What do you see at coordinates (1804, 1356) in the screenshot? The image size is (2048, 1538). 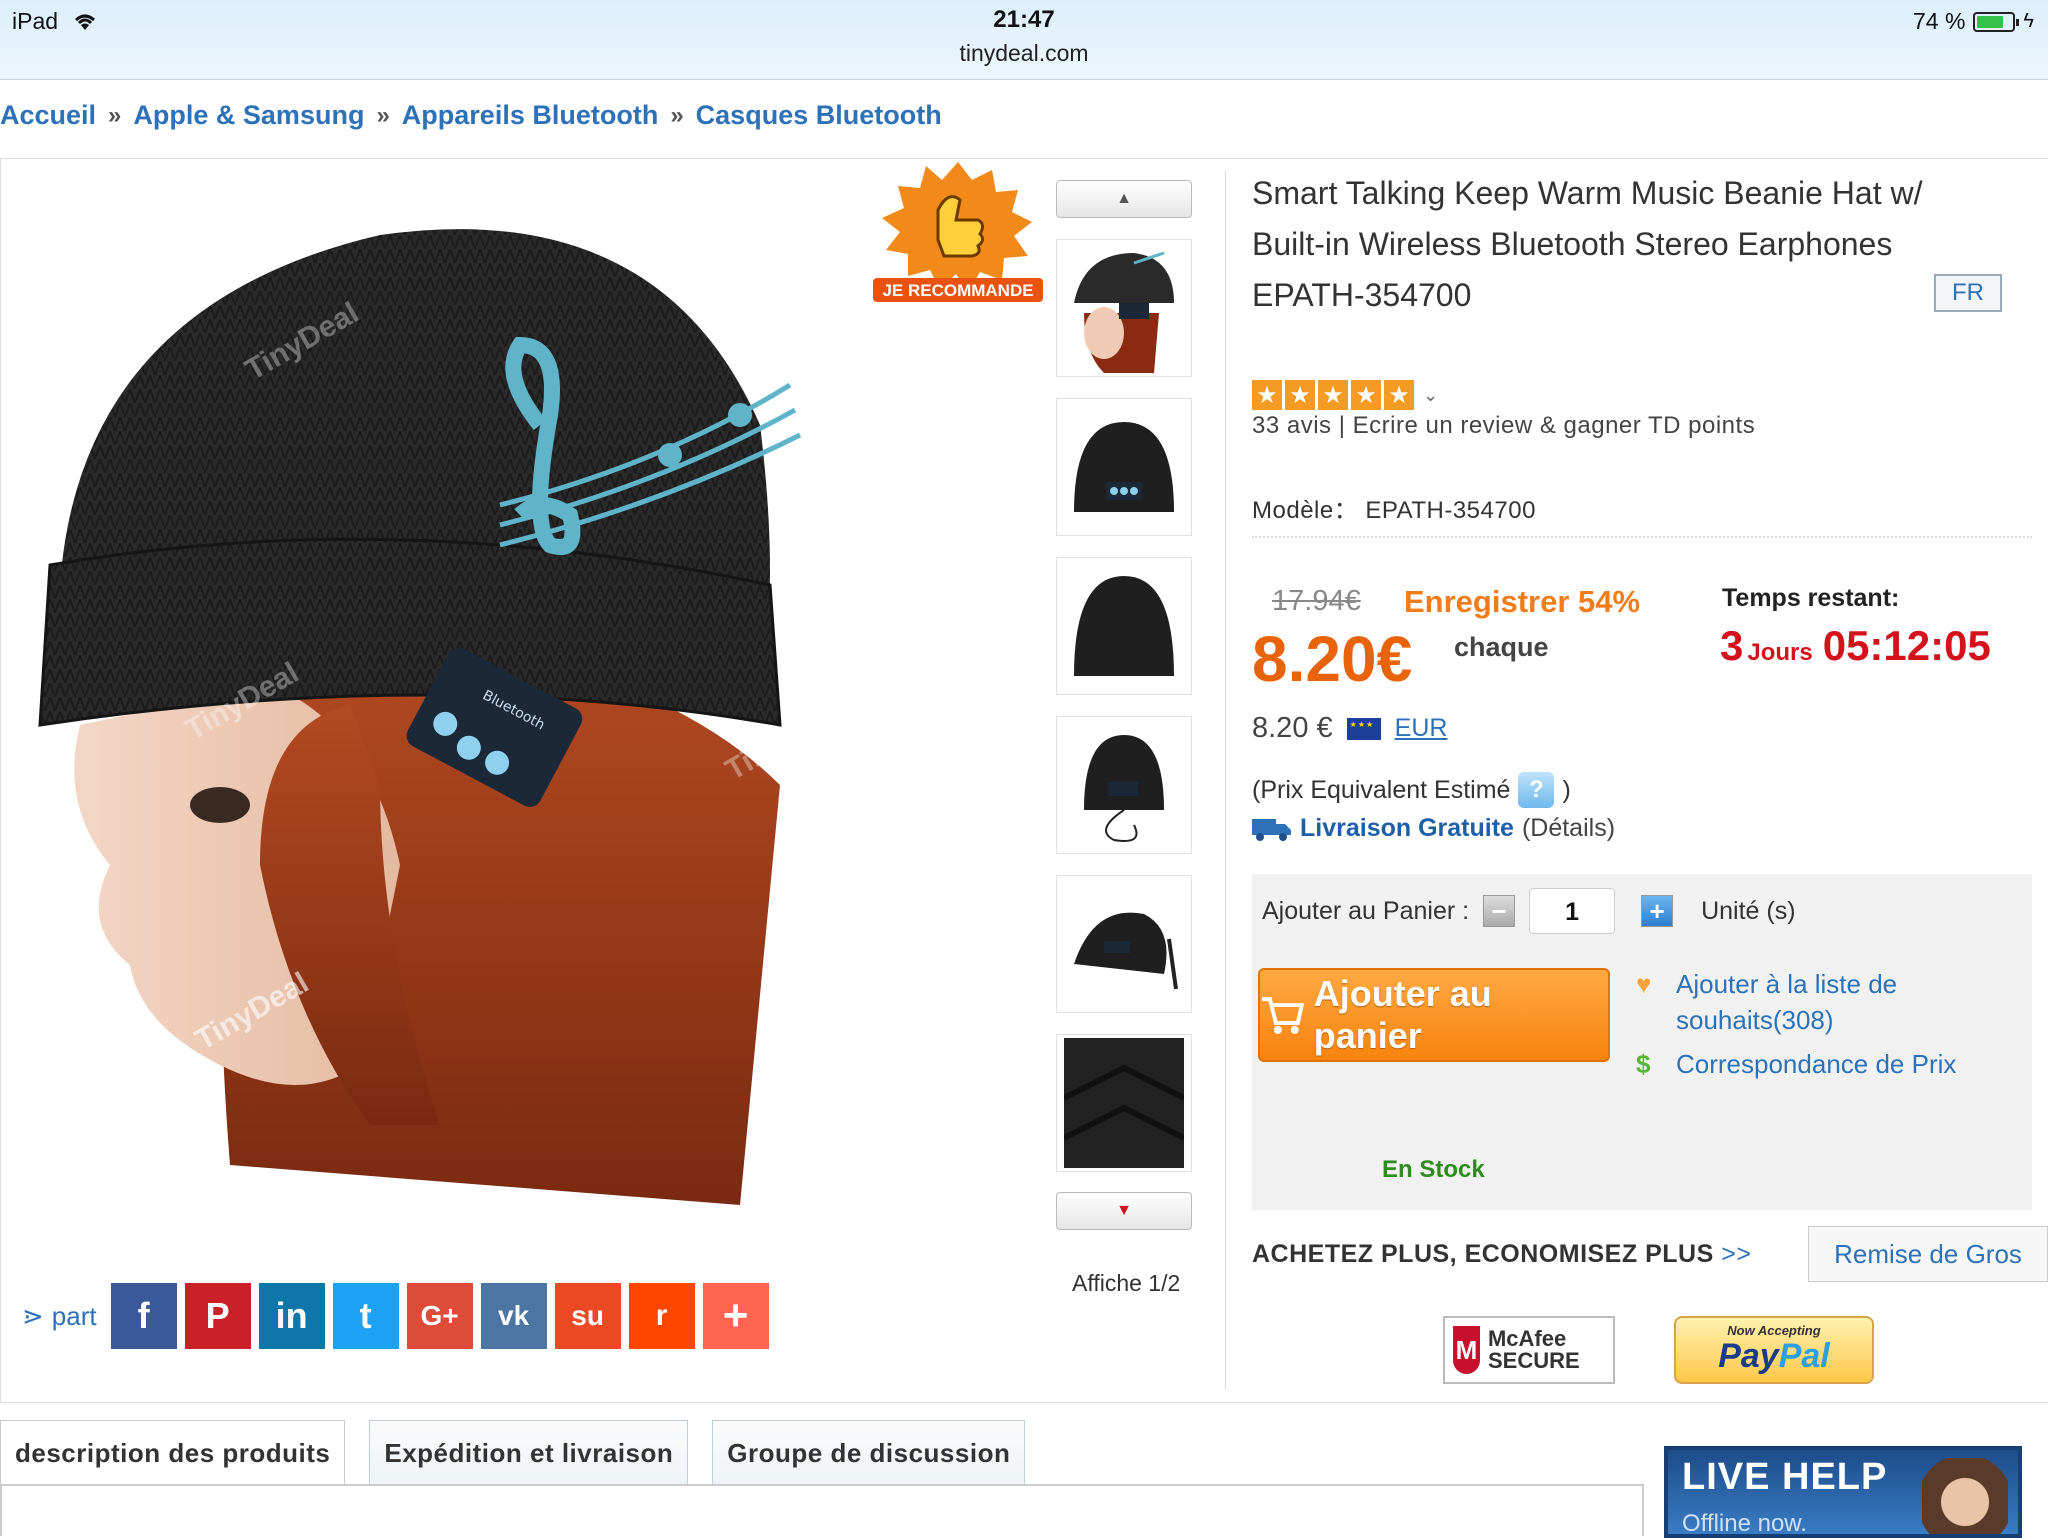 I see `paypal-logo-pal: Pal` at bounding box center [1804, 1356].